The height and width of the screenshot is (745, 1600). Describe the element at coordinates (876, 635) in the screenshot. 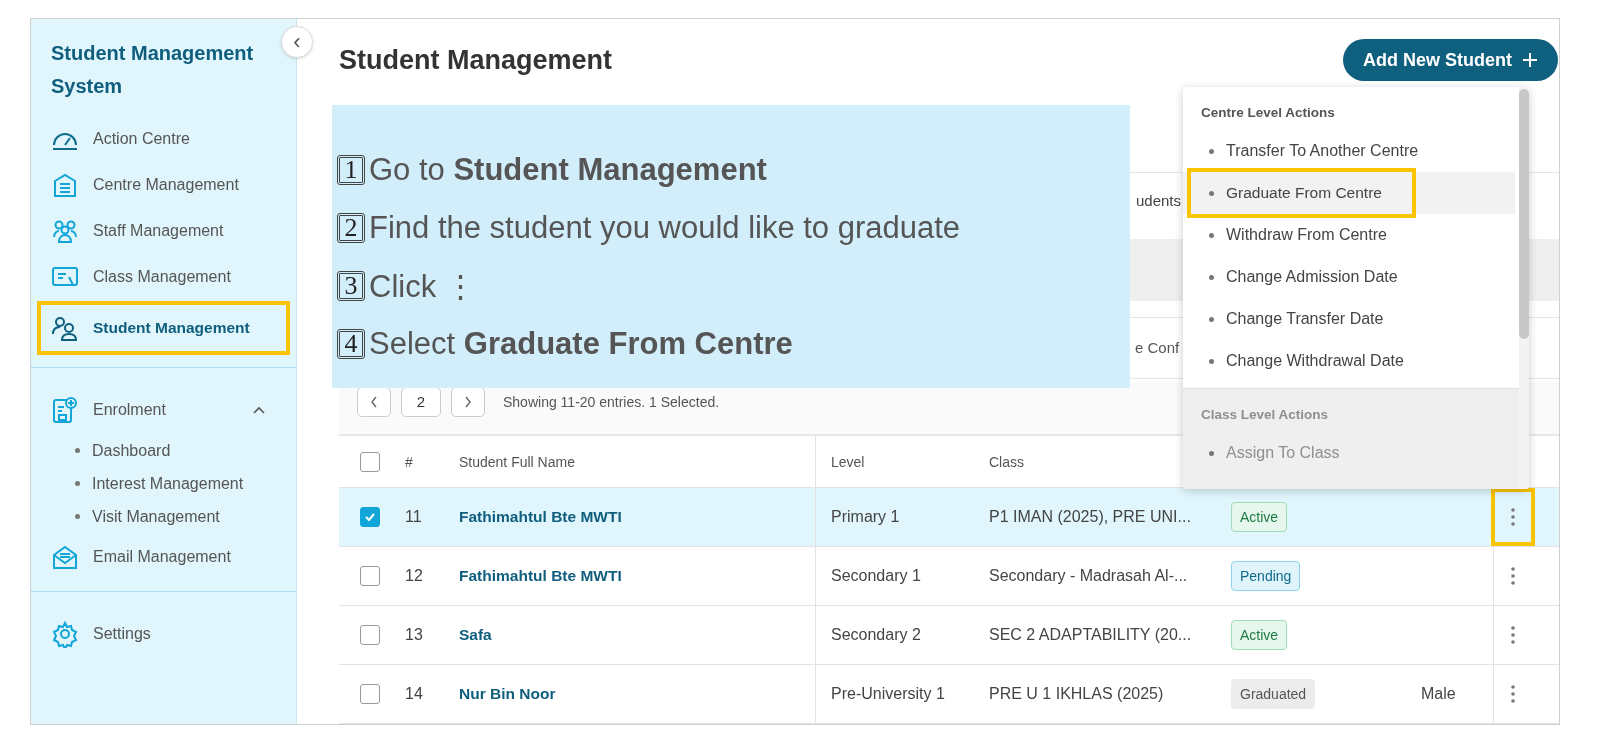

I see `table-cell: Secondary 2` at that location.